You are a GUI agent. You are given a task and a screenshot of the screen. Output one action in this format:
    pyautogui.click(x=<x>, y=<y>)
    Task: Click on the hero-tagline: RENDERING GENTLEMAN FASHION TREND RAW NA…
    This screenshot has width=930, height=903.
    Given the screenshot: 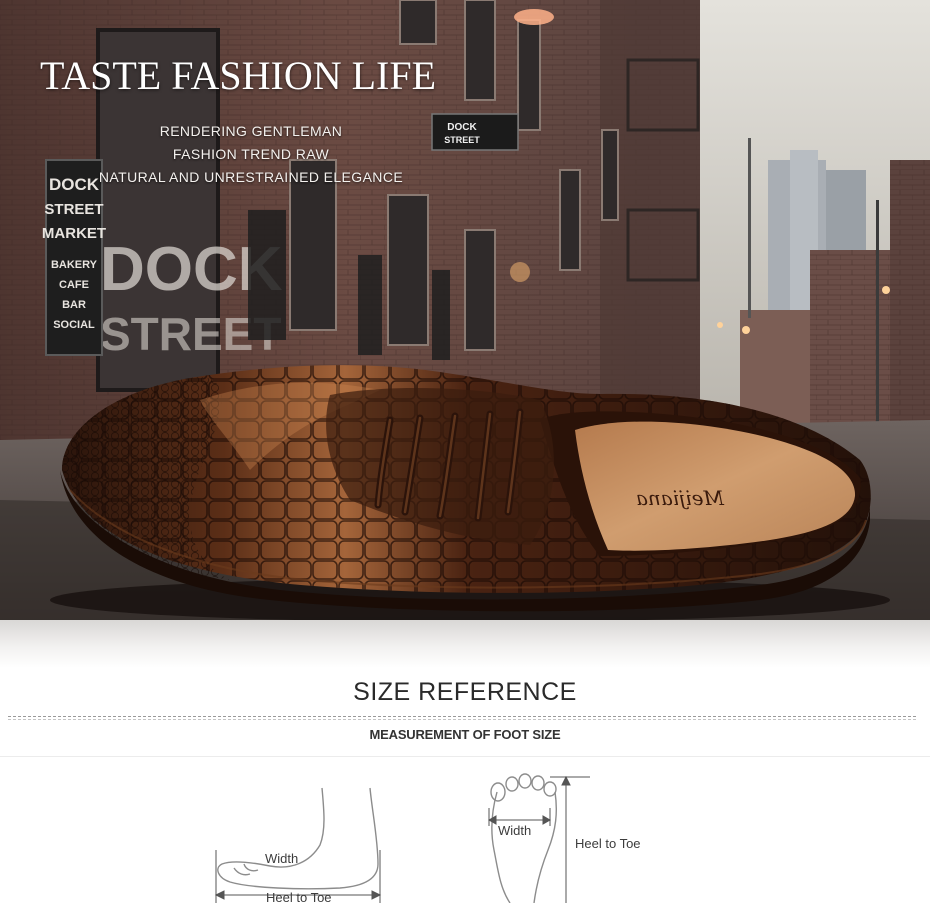 What is the action you would take?
    pyautogui.click(x=251, y=154)
    